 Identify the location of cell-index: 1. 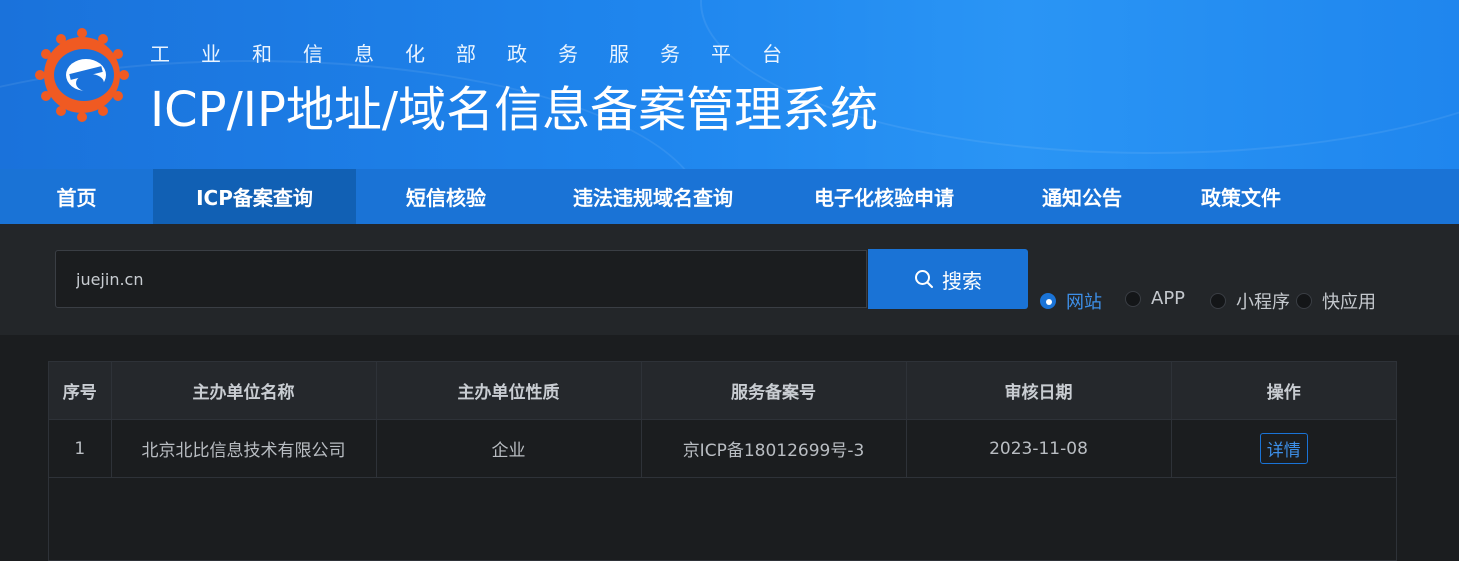
(80, 448).